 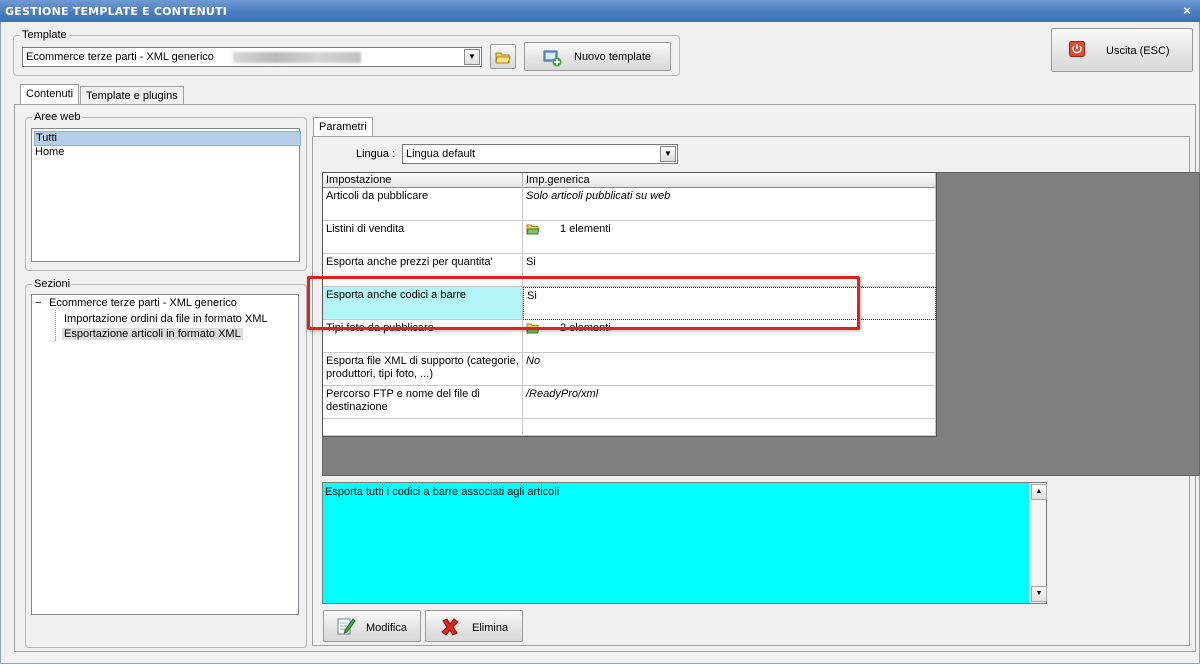 I want to click on power-icon, so click(x=1077, y=49).